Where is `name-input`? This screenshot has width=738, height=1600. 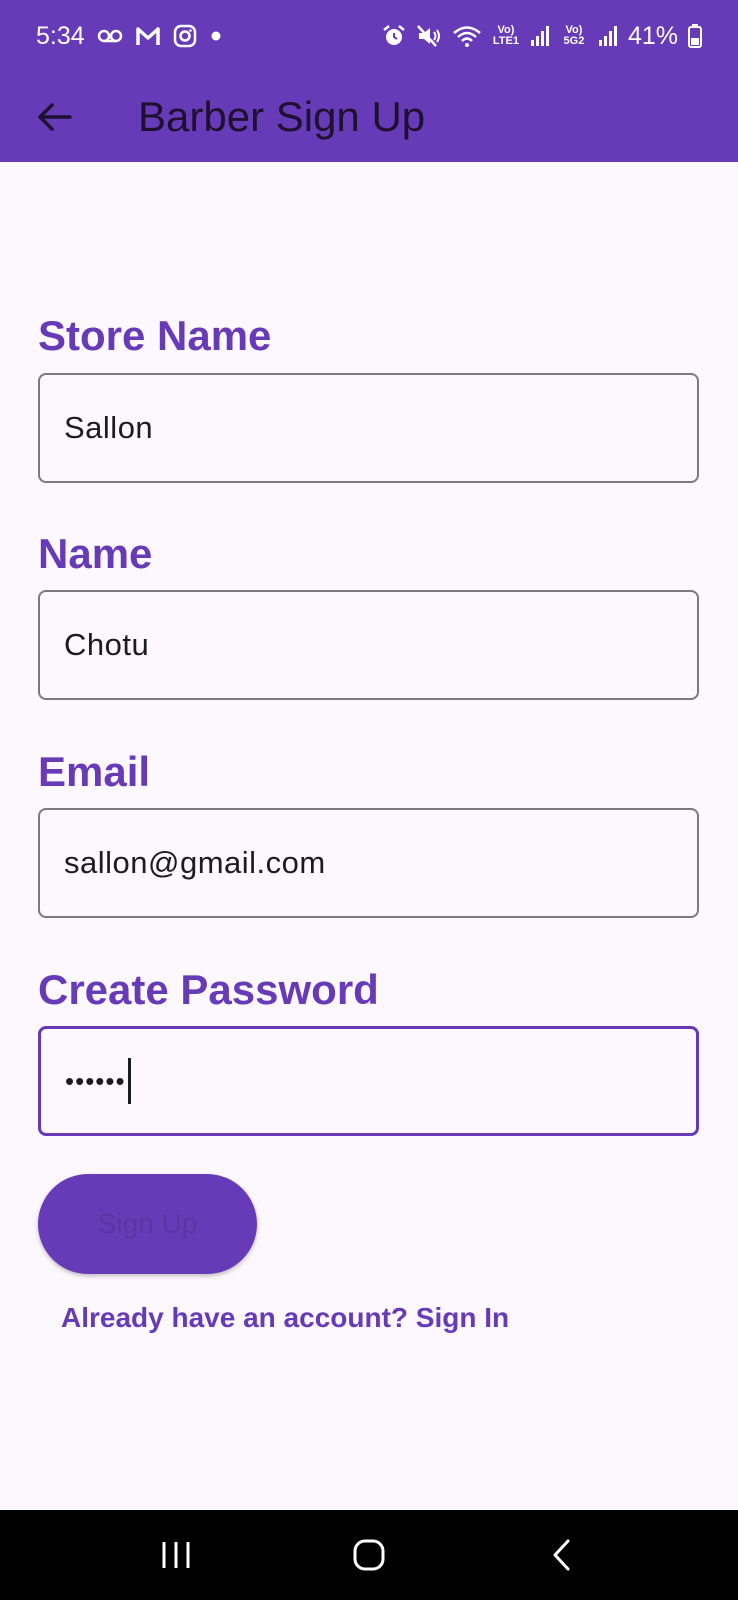 name-input is located at coordinates (368, 645).